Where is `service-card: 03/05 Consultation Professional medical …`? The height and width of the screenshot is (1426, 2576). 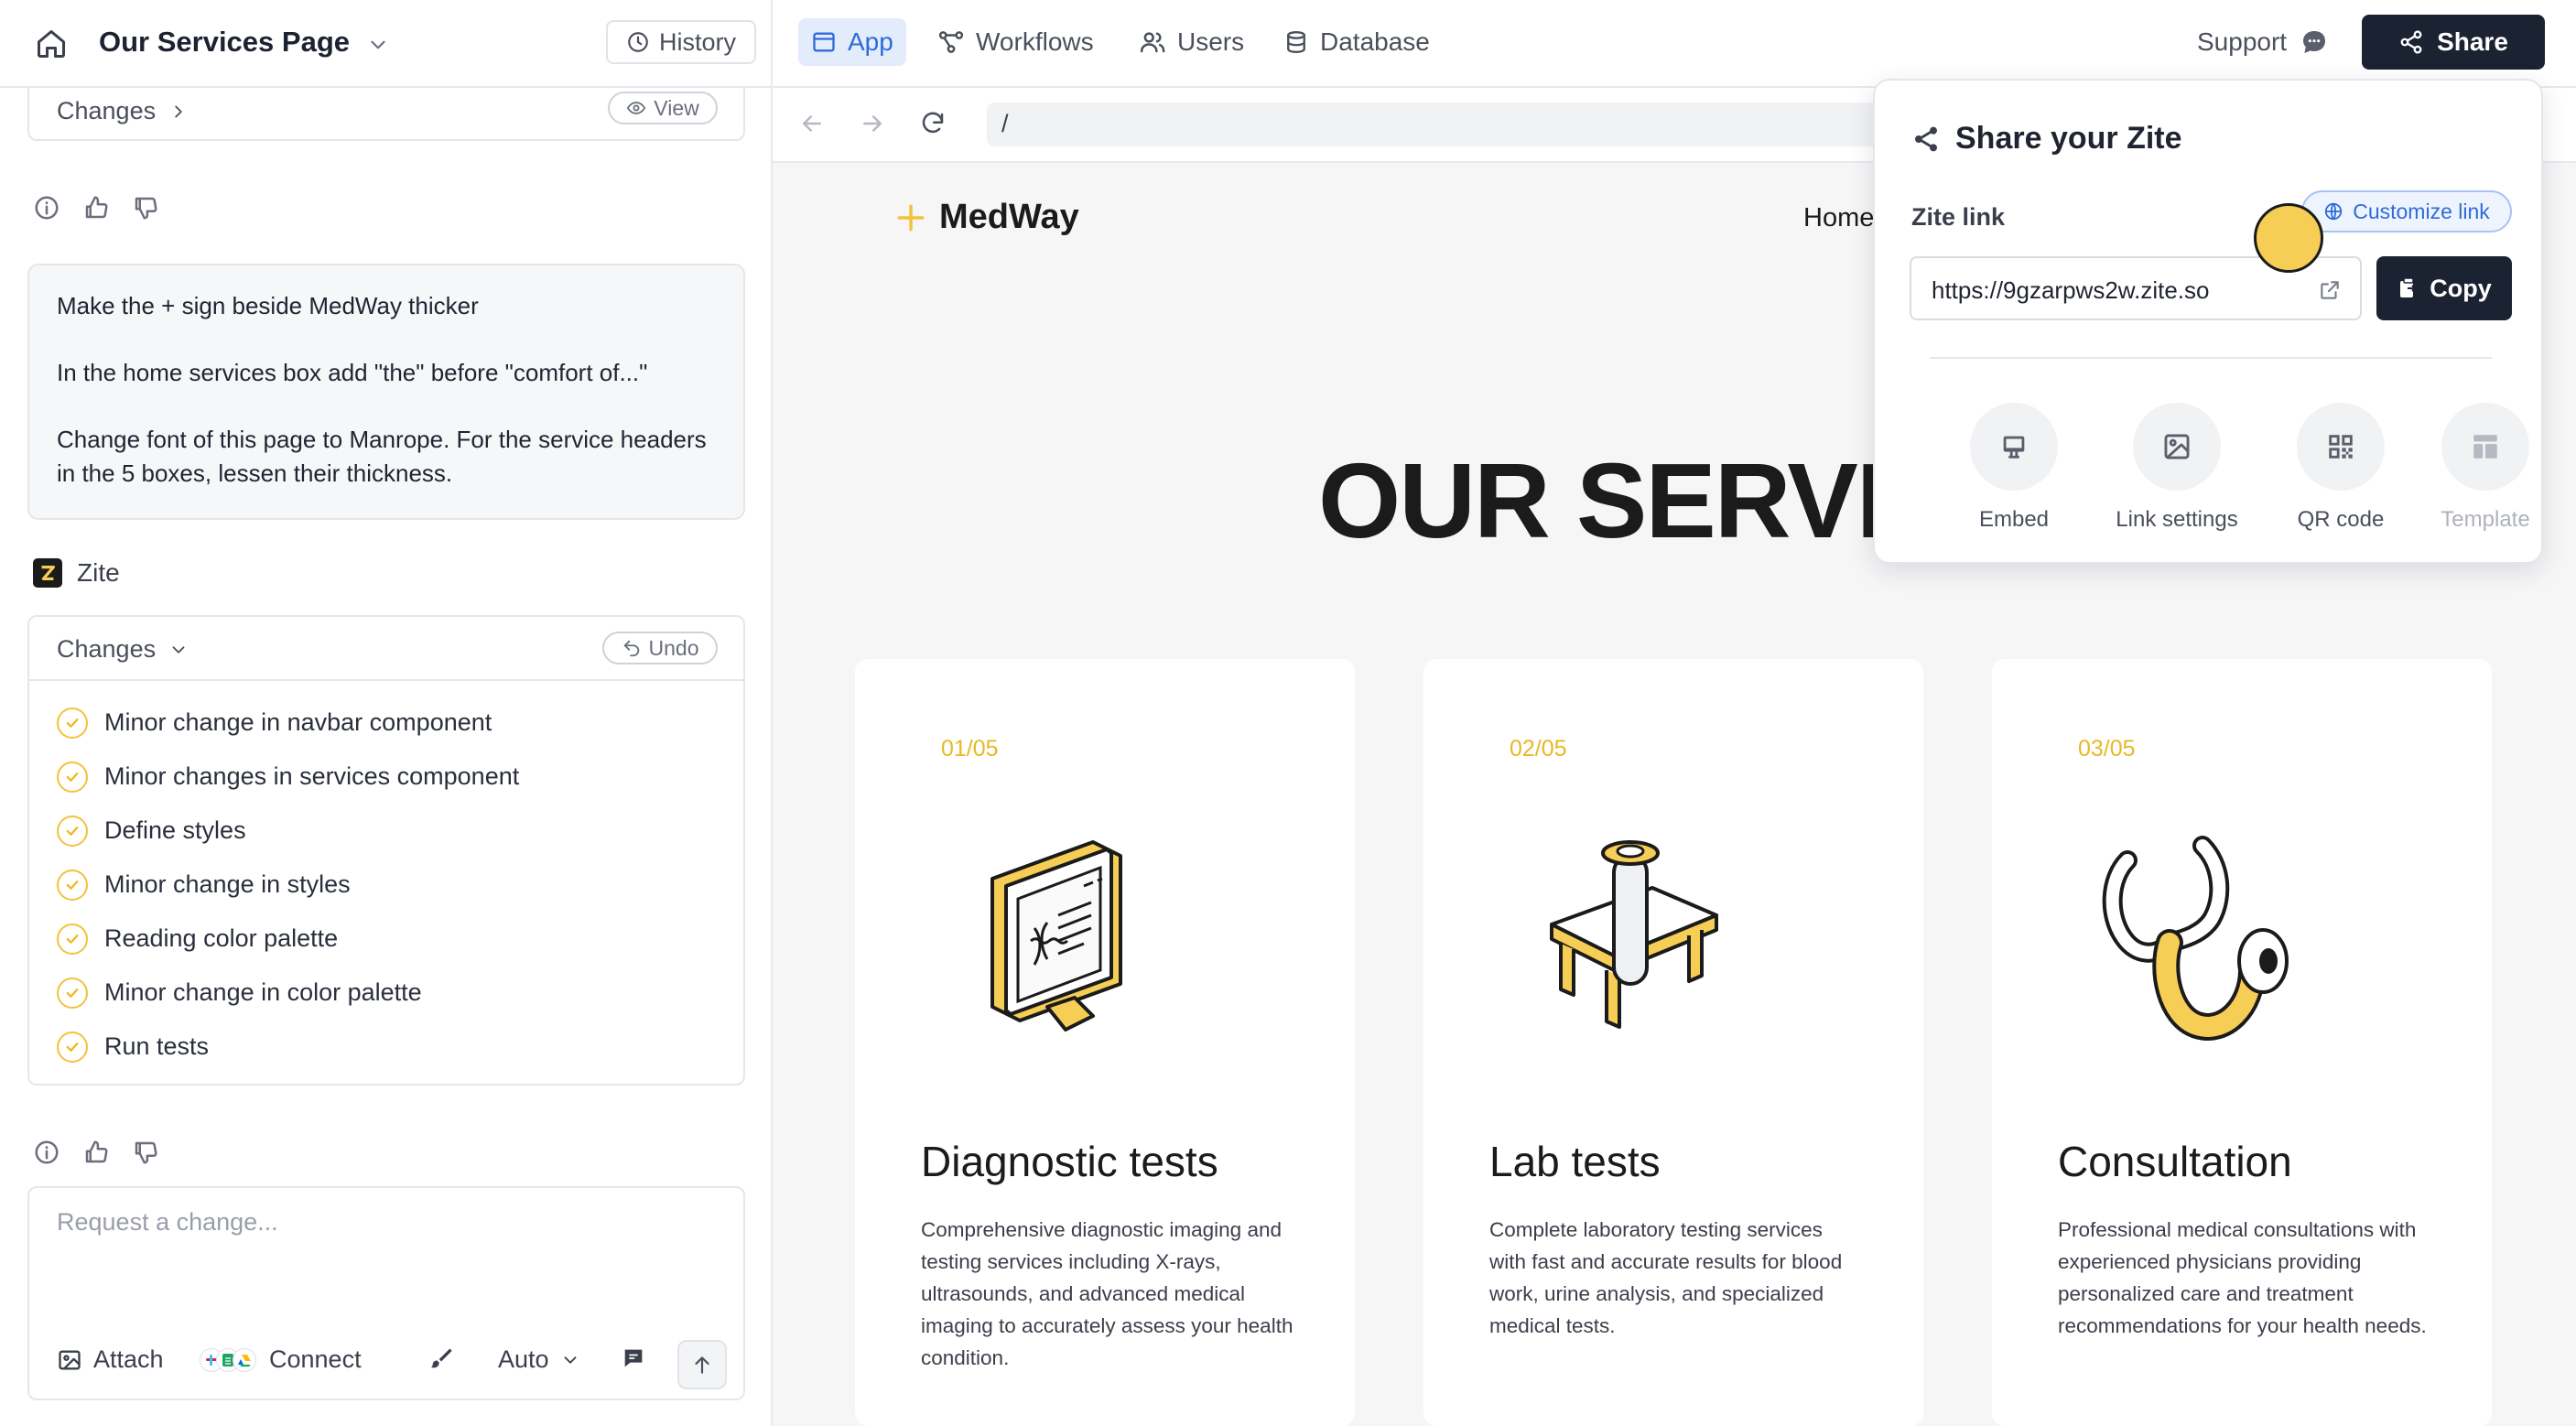 service-card: 03/05 Consultation Professional medical … is located at coordinates (2242, 1042).